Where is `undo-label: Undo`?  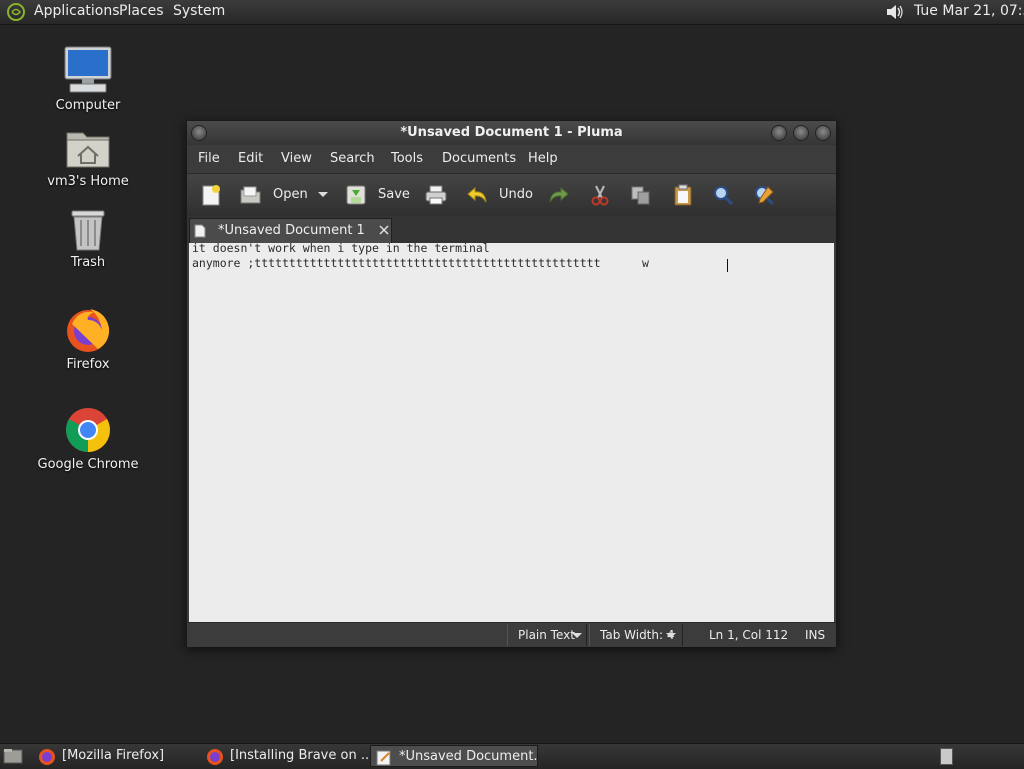 undo-label: Undo is located at coordinates (516, 194).